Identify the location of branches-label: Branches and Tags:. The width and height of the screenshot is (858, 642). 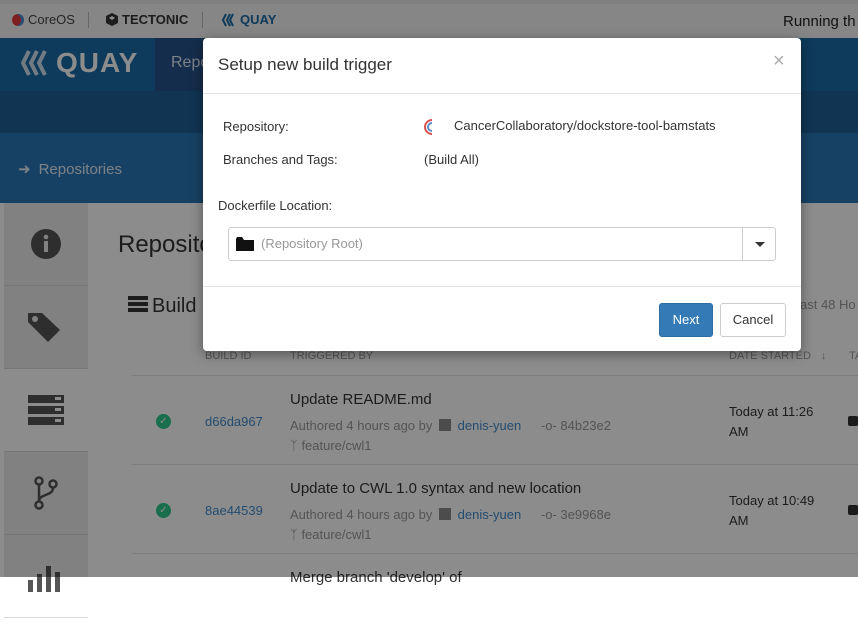
(280, 159).